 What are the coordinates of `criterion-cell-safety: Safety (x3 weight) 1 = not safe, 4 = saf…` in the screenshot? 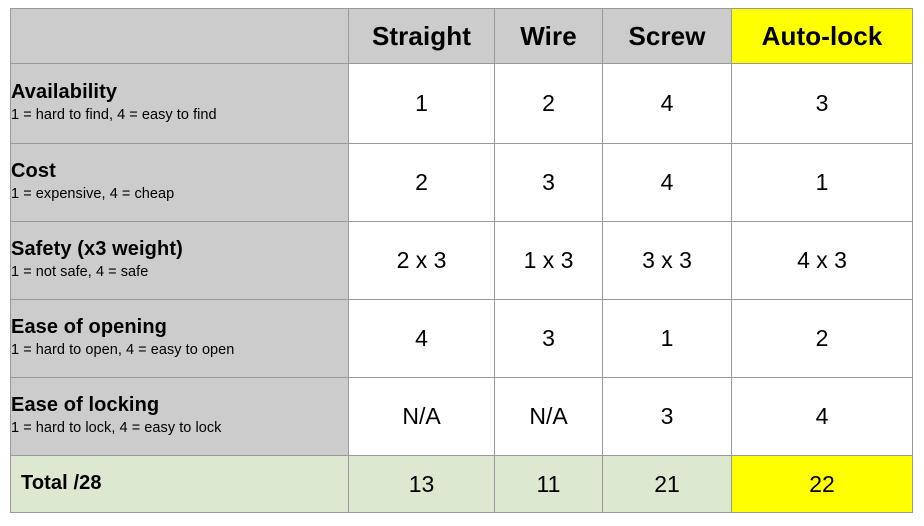 It's located at (179, 260).